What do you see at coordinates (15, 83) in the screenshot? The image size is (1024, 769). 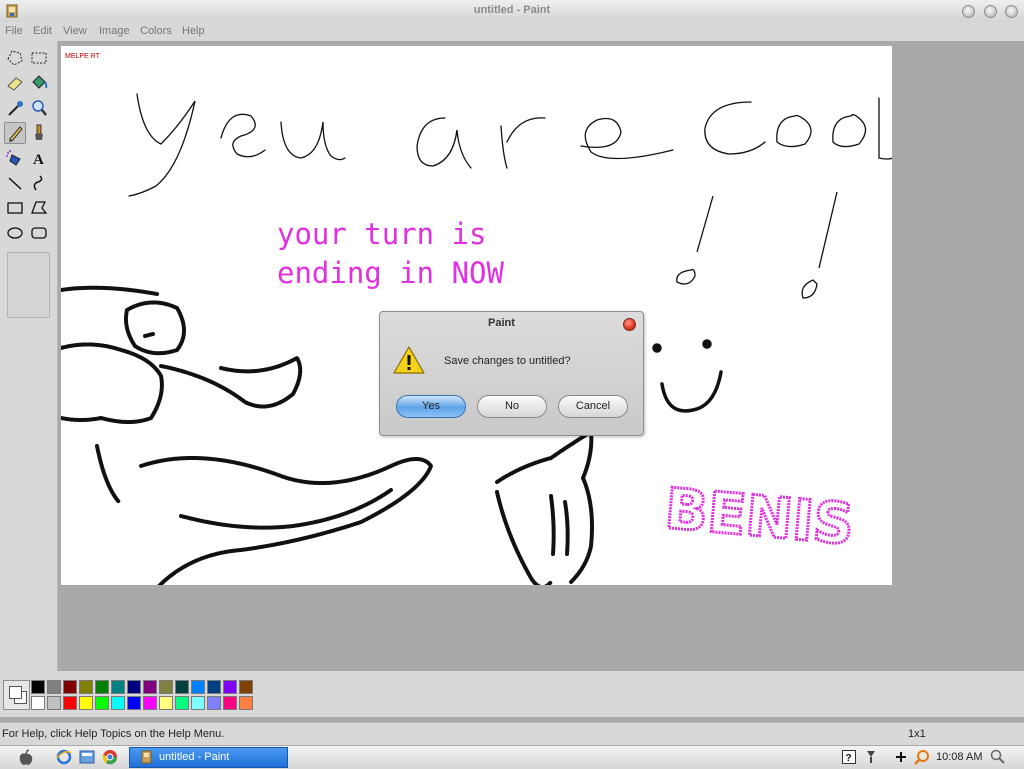 I see `eraser-tool` at bounding box center [15, 83].